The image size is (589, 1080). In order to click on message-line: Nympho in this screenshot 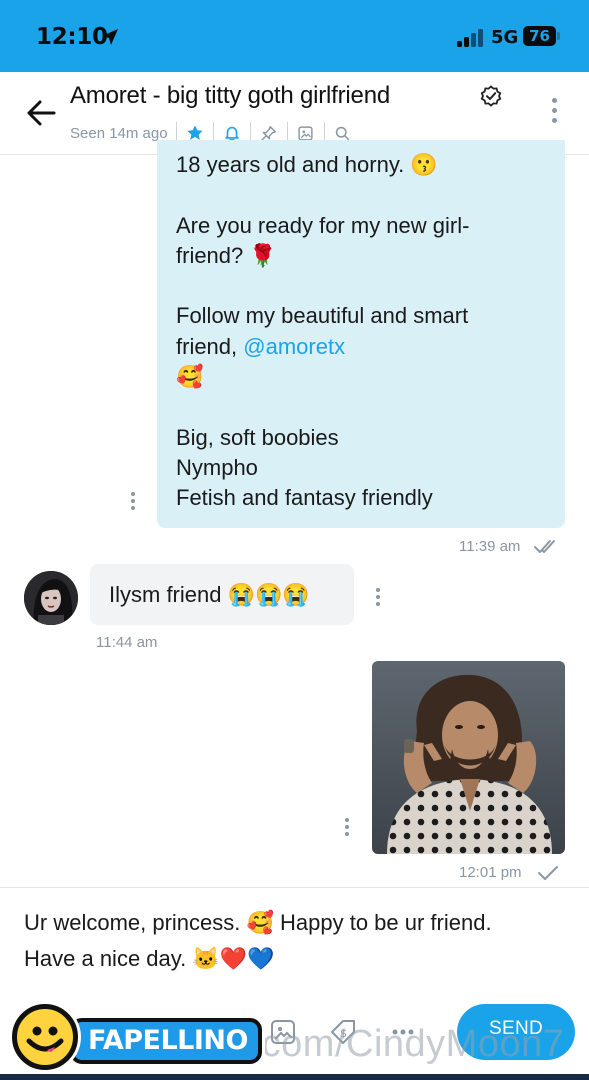, I will do `click(217, 467)`.